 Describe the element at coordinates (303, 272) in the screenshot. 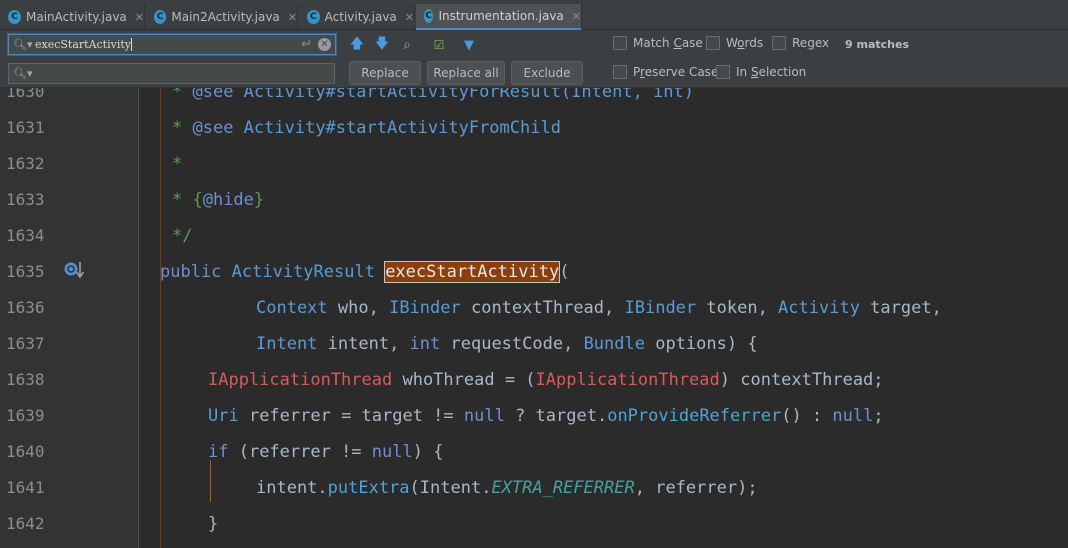

I see `type-name: ActivityResult` at that location.